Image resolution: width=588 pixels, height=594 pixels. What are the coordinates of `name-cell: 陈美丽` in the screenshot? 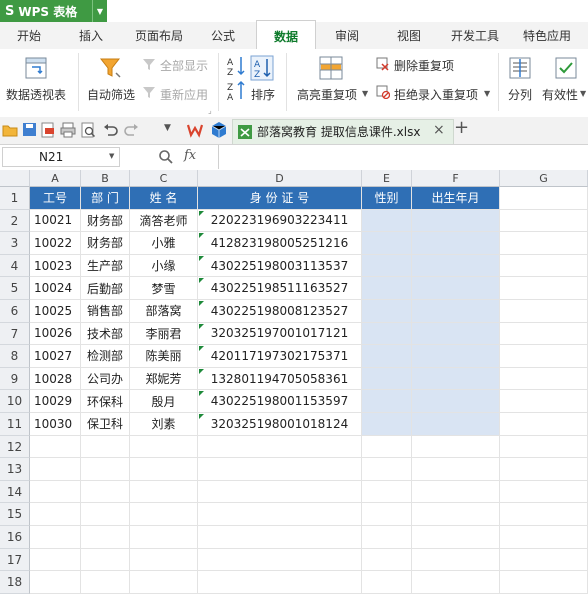 It's located at (164, 356).